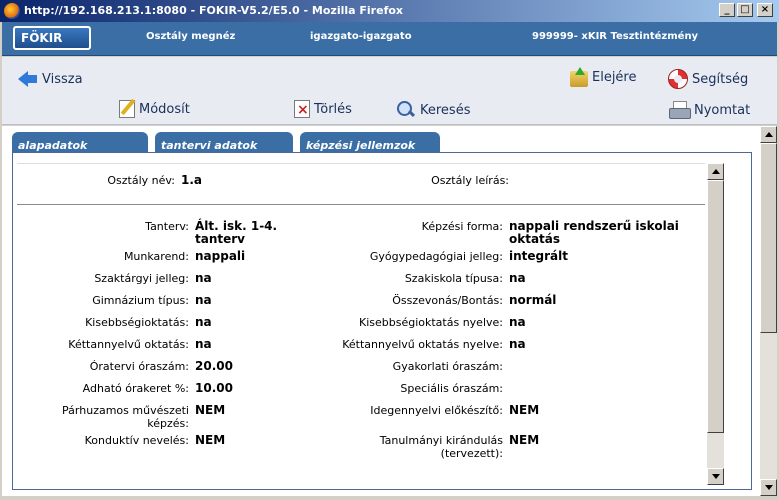 The height and width of the screenshot is (500, 779). I want to click on back-arrow-icon, so click(28, 79).